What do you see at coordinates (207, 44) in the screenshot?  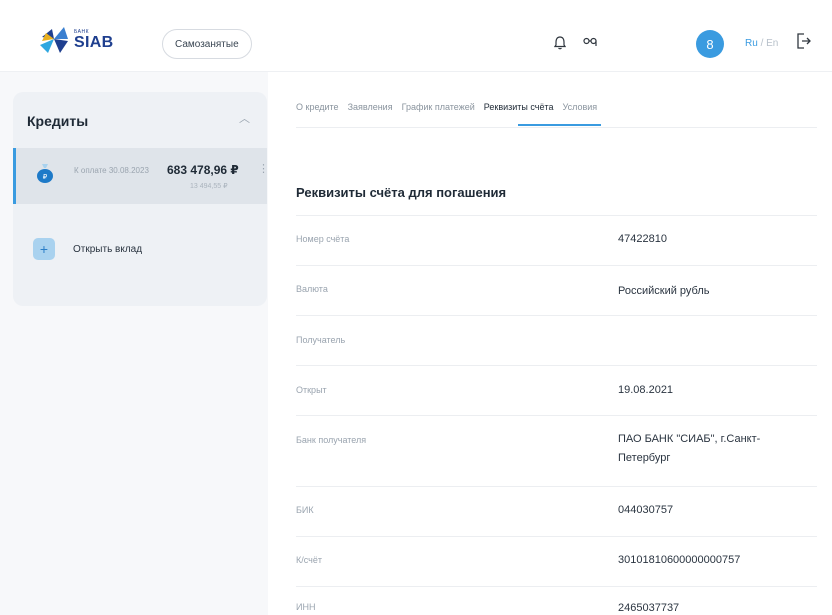 I see `self-employed-button: Самозанятые` at bounding box center [207, 44].